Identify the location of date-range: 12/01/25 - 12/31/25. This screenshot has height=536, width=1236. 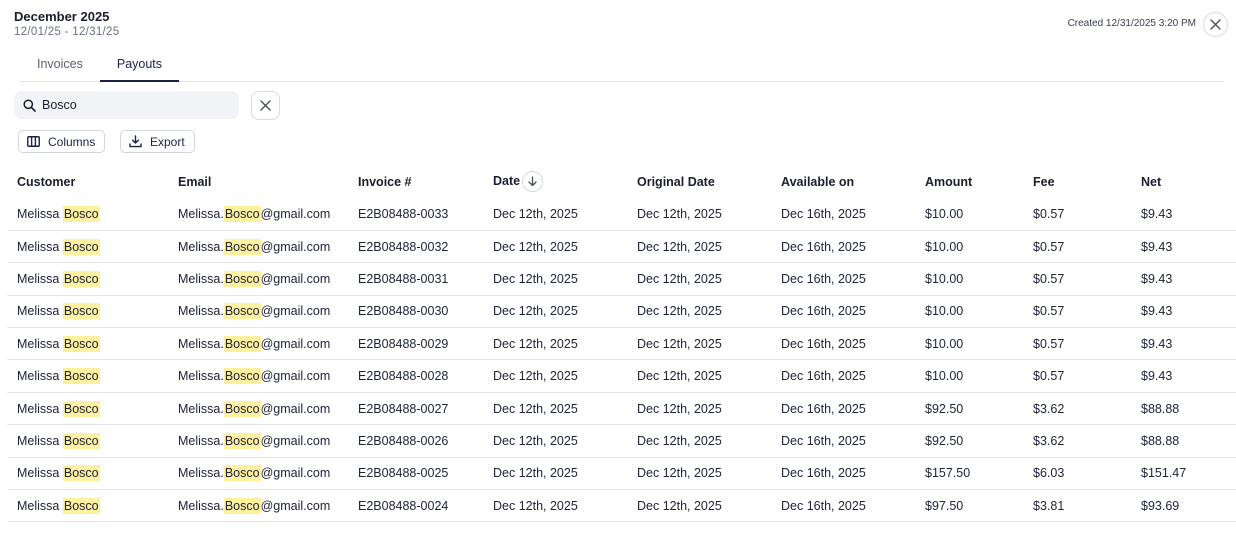
(67, 32).